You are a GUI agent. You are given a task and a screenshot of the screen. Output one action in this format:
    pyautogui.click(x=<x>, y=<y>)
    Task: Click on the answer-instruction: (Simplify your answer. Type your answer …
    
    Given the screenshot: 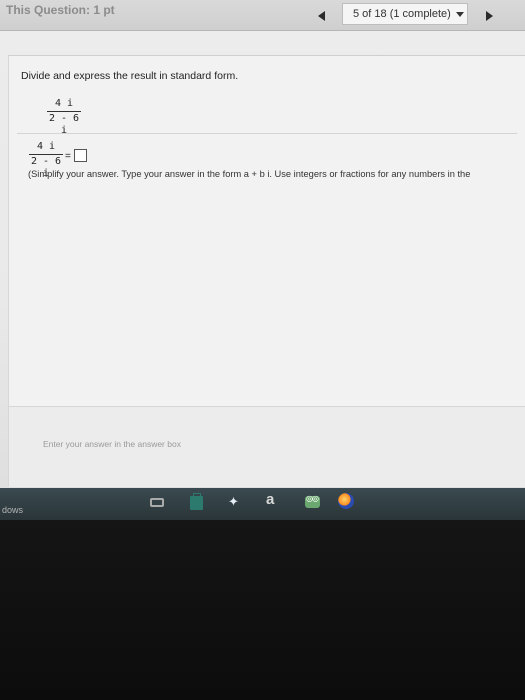 What is the action you would take?
    pyautogui.click(x=249, y=174)
    